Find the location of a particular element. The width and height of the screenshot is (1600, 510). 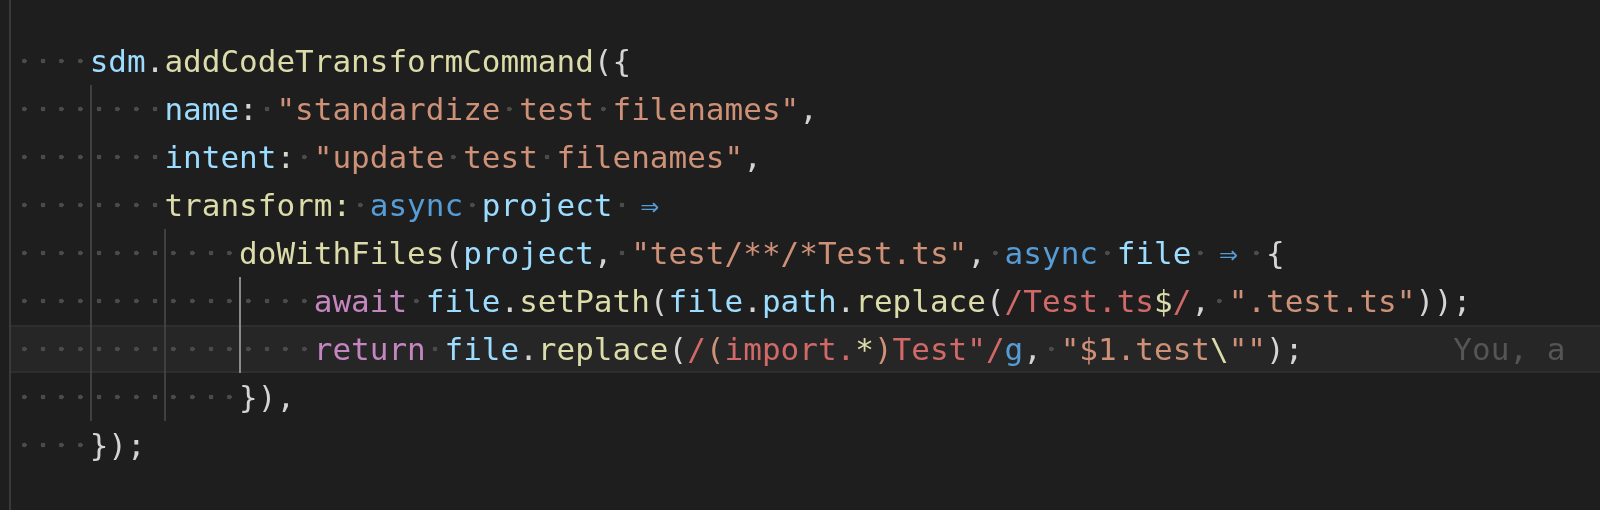

code-line: sdm.addCodeTransformCommand({ is located at coordinates (323, 61).